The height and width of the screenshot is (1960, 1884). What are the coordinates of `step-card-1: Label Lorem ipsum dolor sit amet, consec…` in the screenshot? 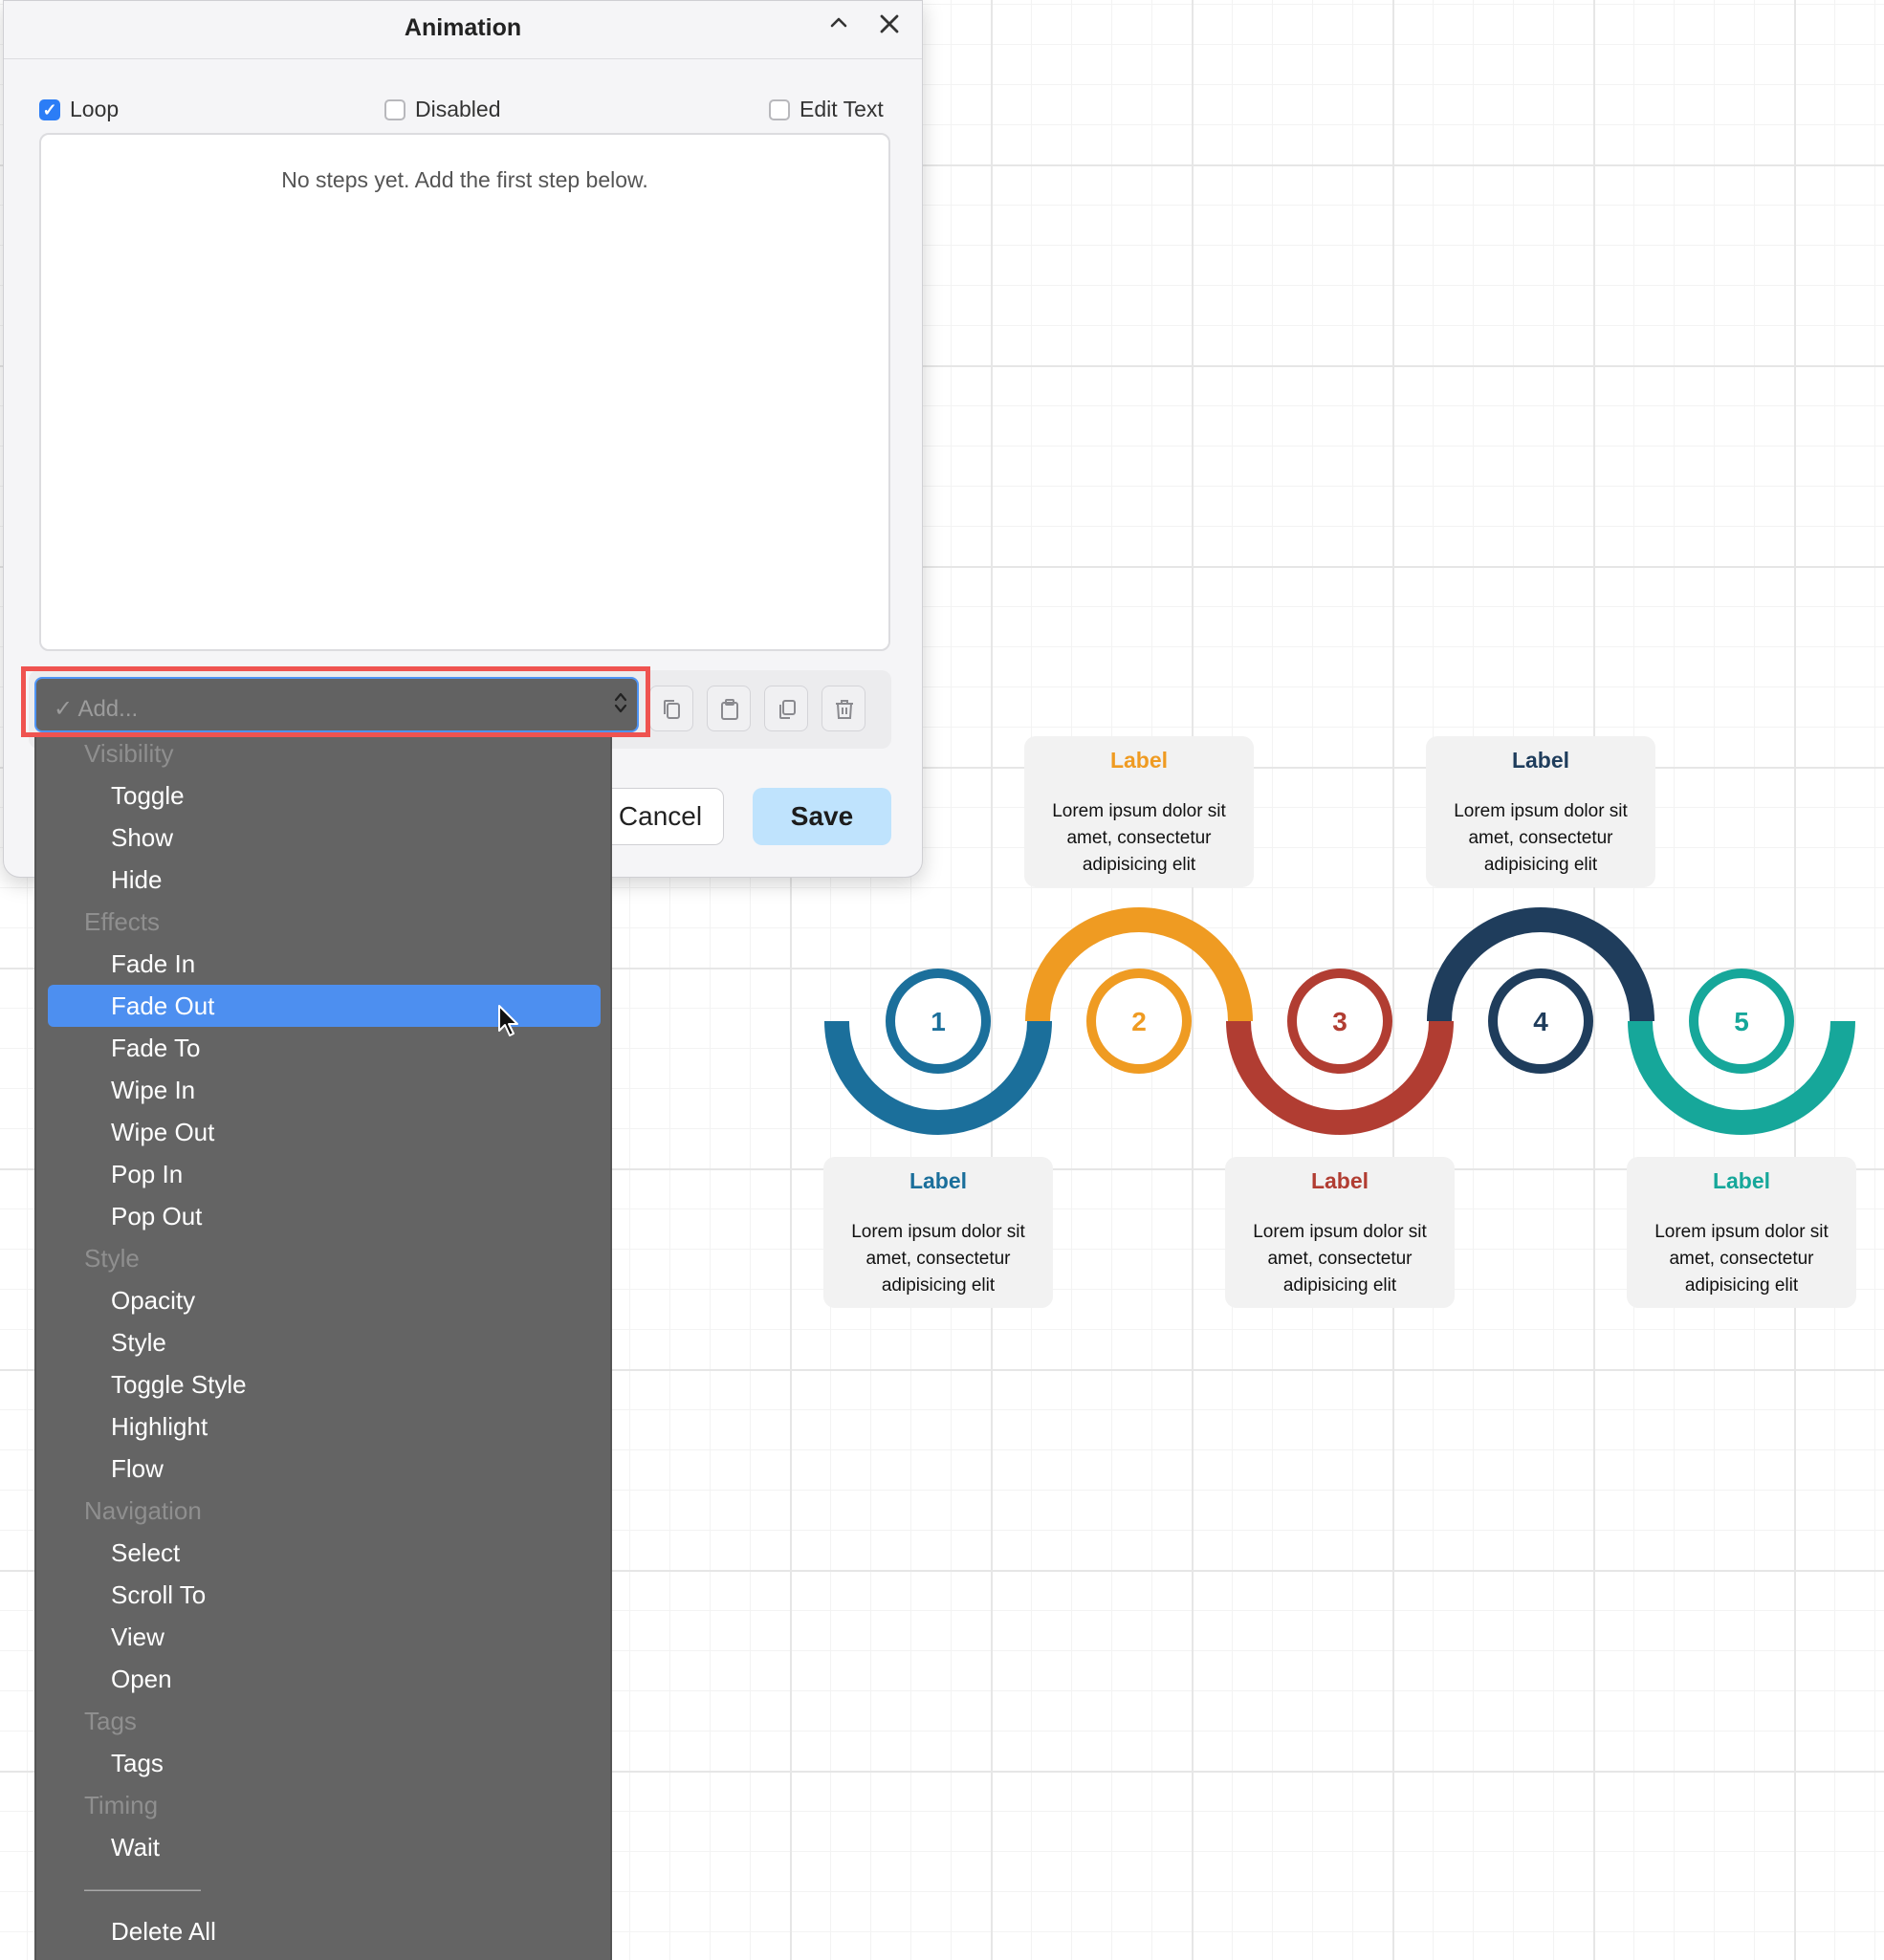 It's located at (938, 1232).